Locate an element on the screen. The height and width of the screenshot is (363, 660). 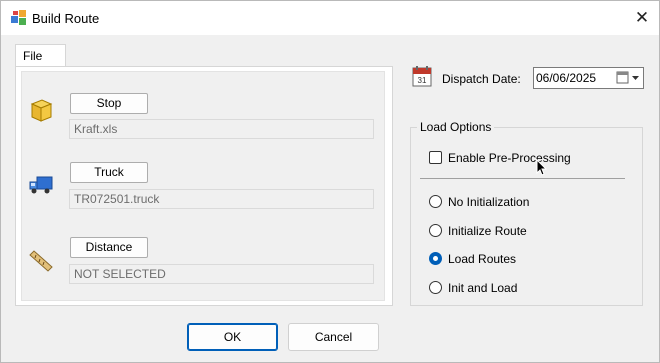
truck-file-field: TR072501.truck is located at coordinates (221, 199).